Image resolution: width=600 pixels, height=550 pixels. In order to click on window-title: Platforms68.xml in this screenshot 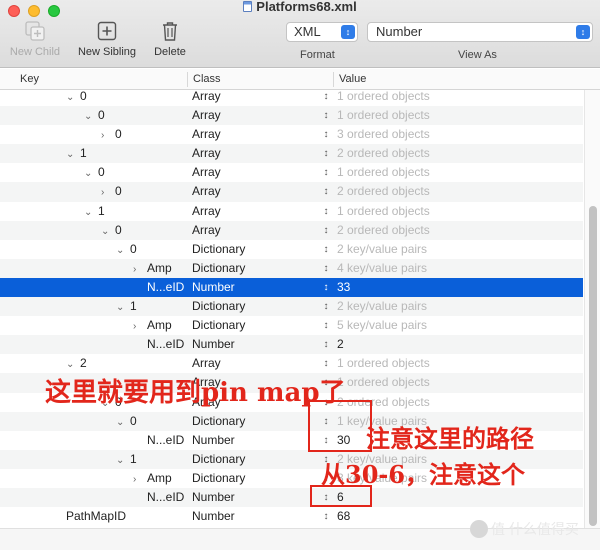, I will do `click(300, 7)`.